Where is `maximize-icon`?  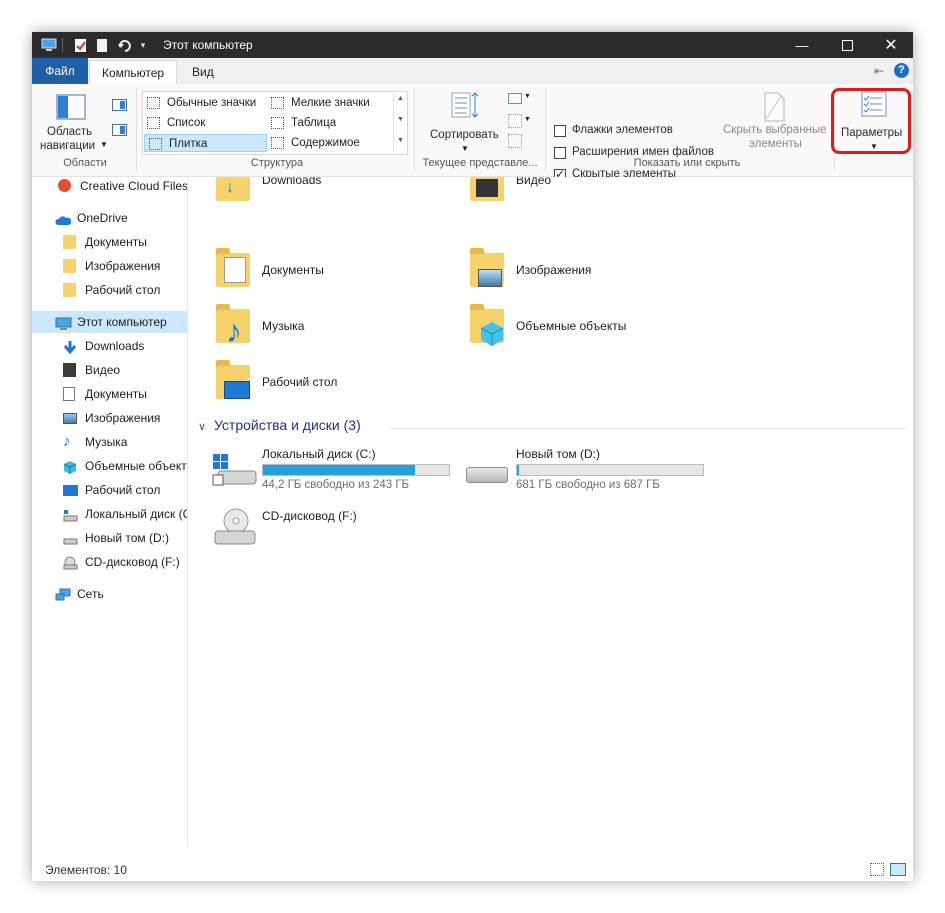
maximize-icon is located at coordinates (847, 45).